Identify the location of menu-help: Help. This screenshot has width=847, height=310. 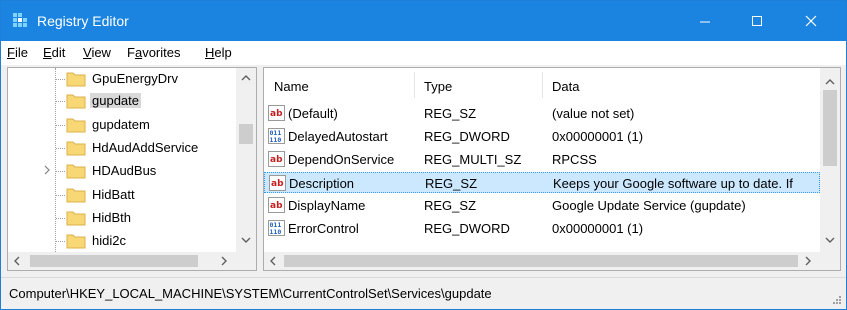
(218, 52).